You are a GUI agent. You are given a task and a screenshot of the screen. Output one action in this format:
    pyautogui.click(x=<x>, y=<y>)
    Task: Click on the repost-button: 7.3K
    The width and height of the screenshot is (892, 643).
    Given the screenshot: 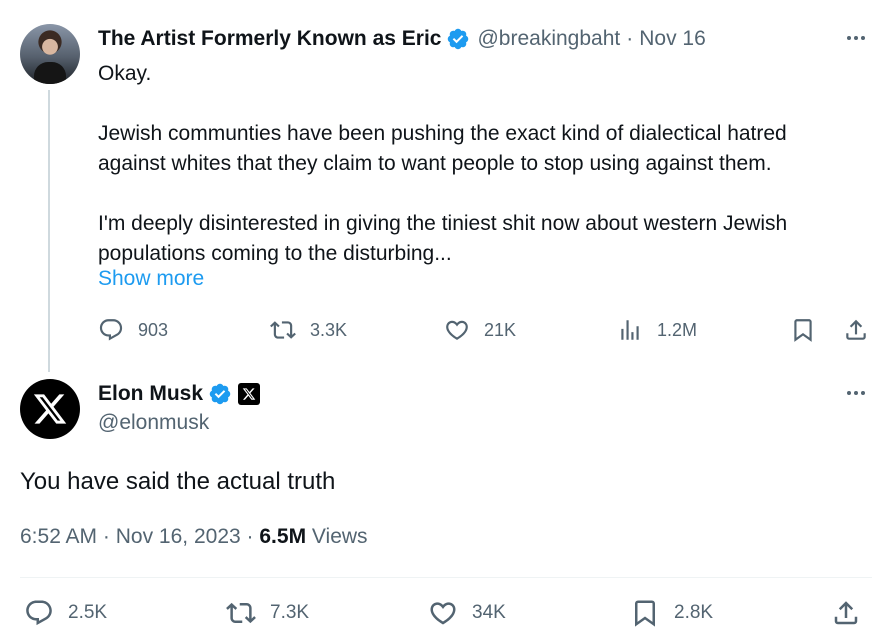 What is the action you would take?
    pyautogui.click(x=267, y=613)
    